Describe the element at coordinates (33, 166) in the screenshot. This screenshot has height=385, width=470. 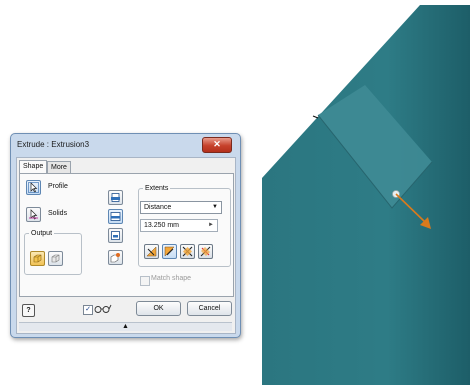
I see `tab-shape: Shape` at that location.